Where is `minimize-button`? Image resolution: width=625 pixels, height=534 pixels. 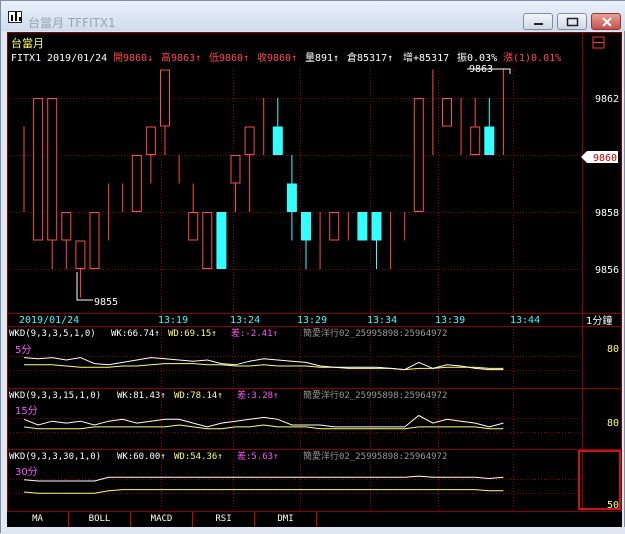
minimize-button is located at coordinates (538, 21).